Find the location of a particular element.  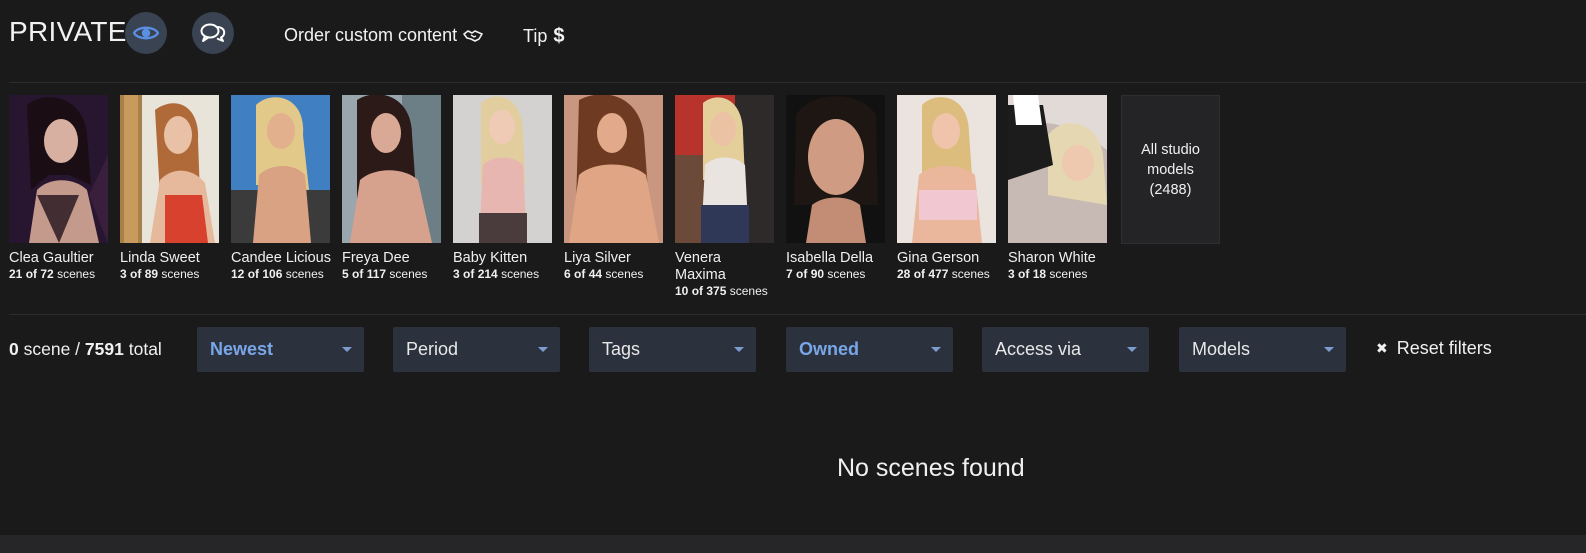

access-via-dropdown: Access via is located at coordinates (1065, 349).